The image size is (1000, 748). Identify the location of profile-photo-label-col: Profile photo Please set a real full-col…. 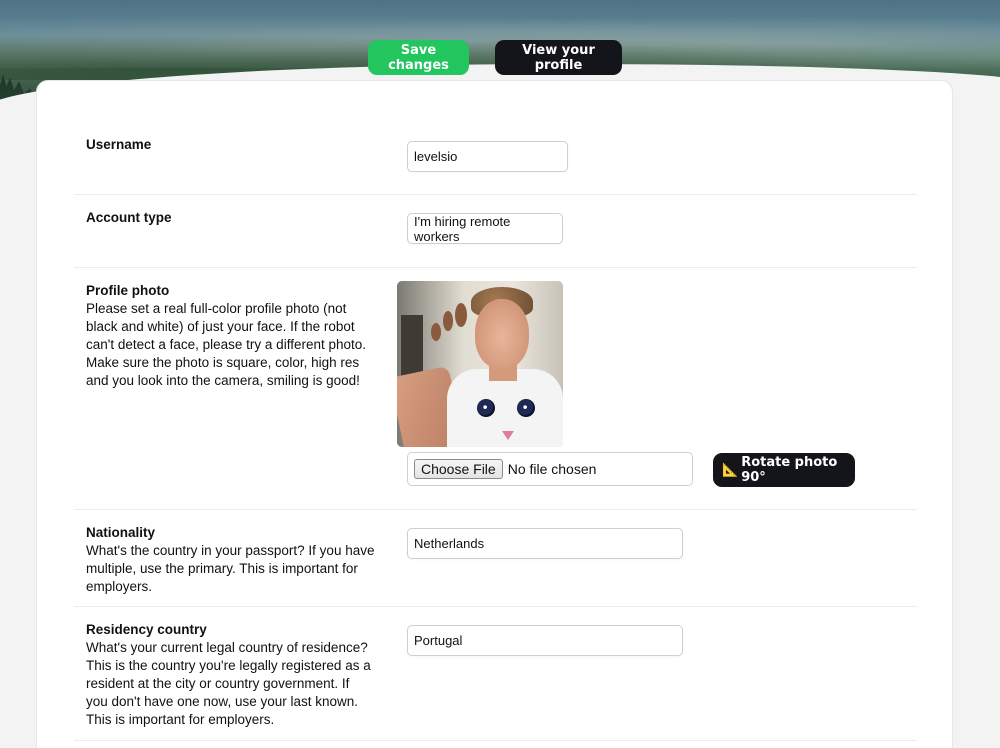
(227, 336).